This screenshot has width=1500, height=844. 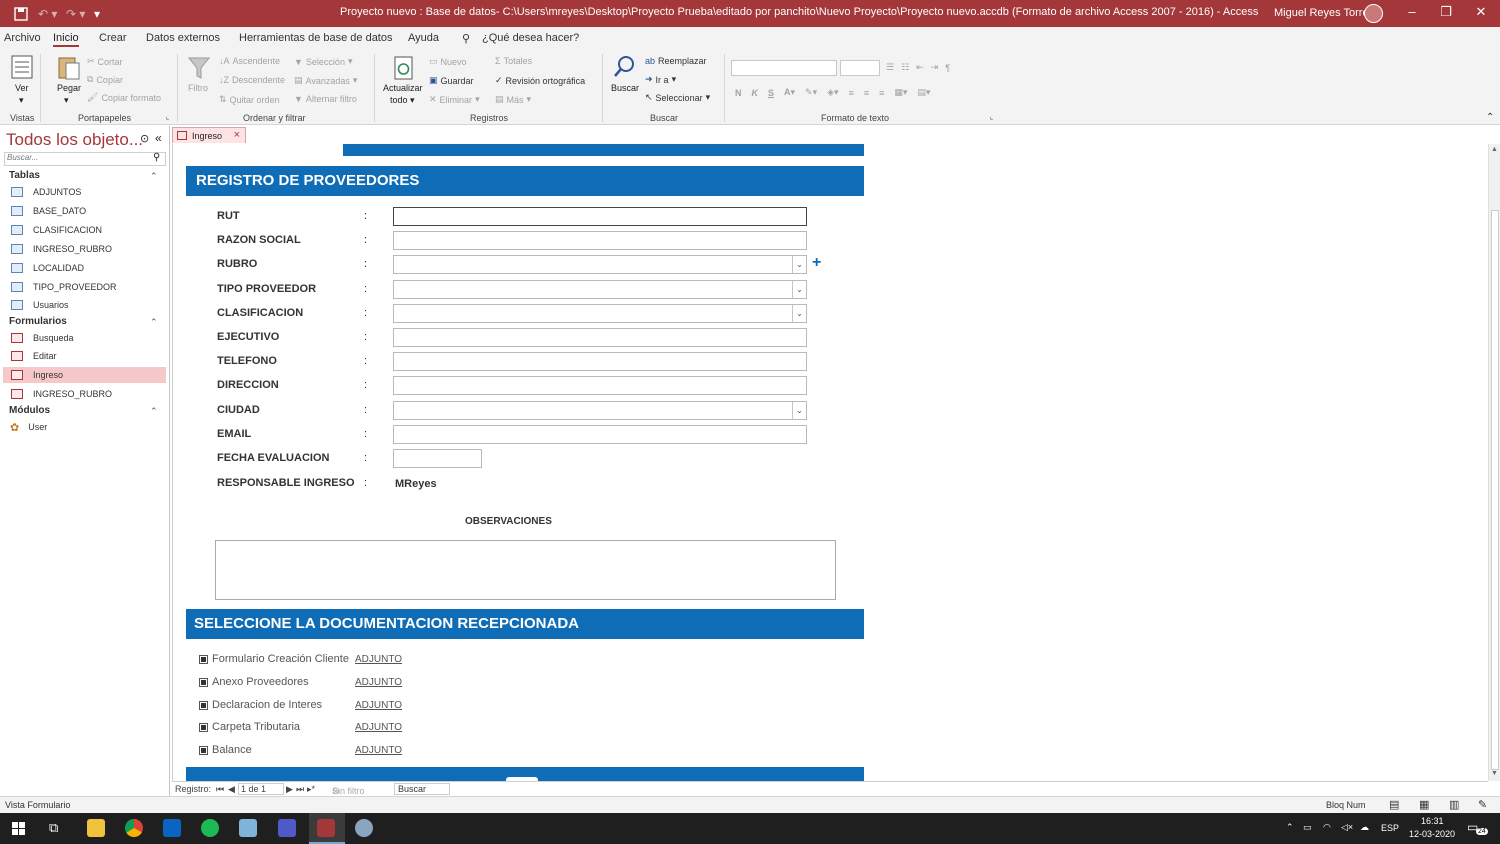 What do you see at coordinates (144, 138) in the screenshot?
I see `nav-menu-icon: ⊙` at bounding box center [144, 138].